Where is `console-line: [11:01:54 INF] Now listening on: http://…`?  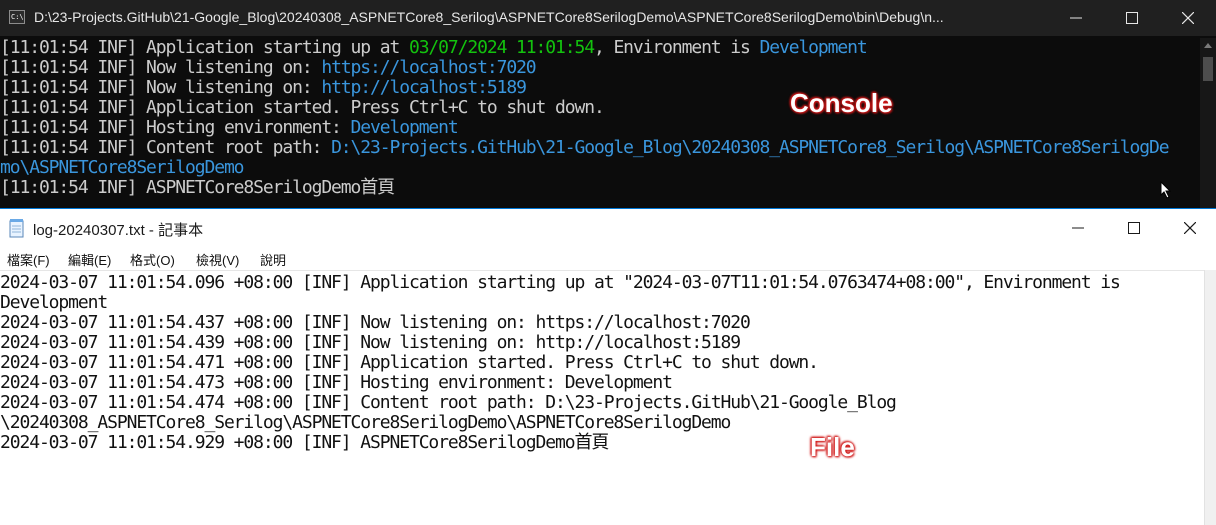 console-line: [11:01:54 INF] Now listening on: http://… is located at coordinates (263, 87).